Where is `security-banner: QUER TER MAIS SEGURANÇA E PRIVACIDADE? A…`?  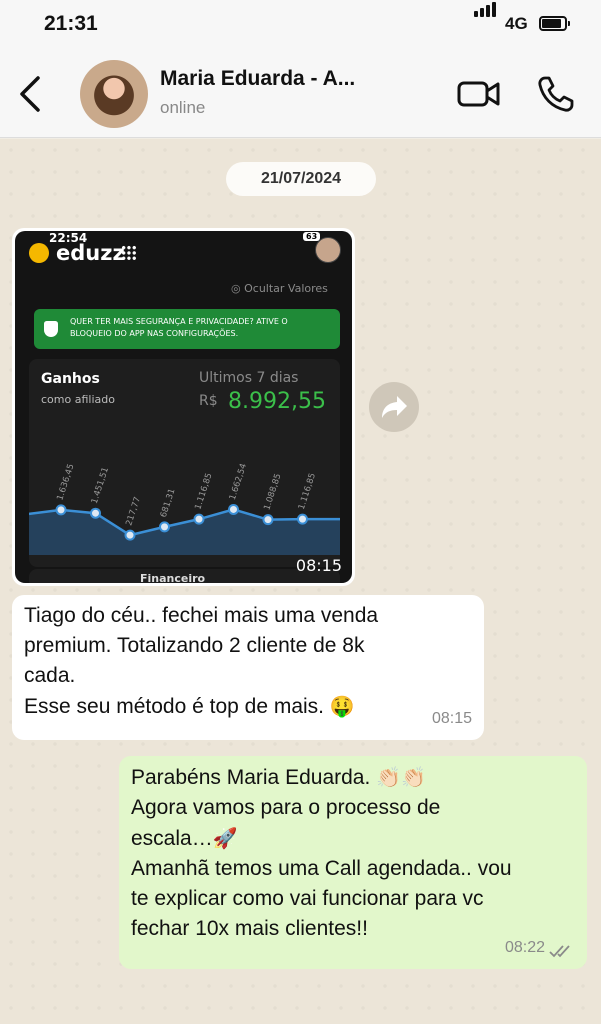
security-banner: QUER TER MAIS SEGURANÇA E PRIVACIDADE? A… is located at coordinates (187, 329).